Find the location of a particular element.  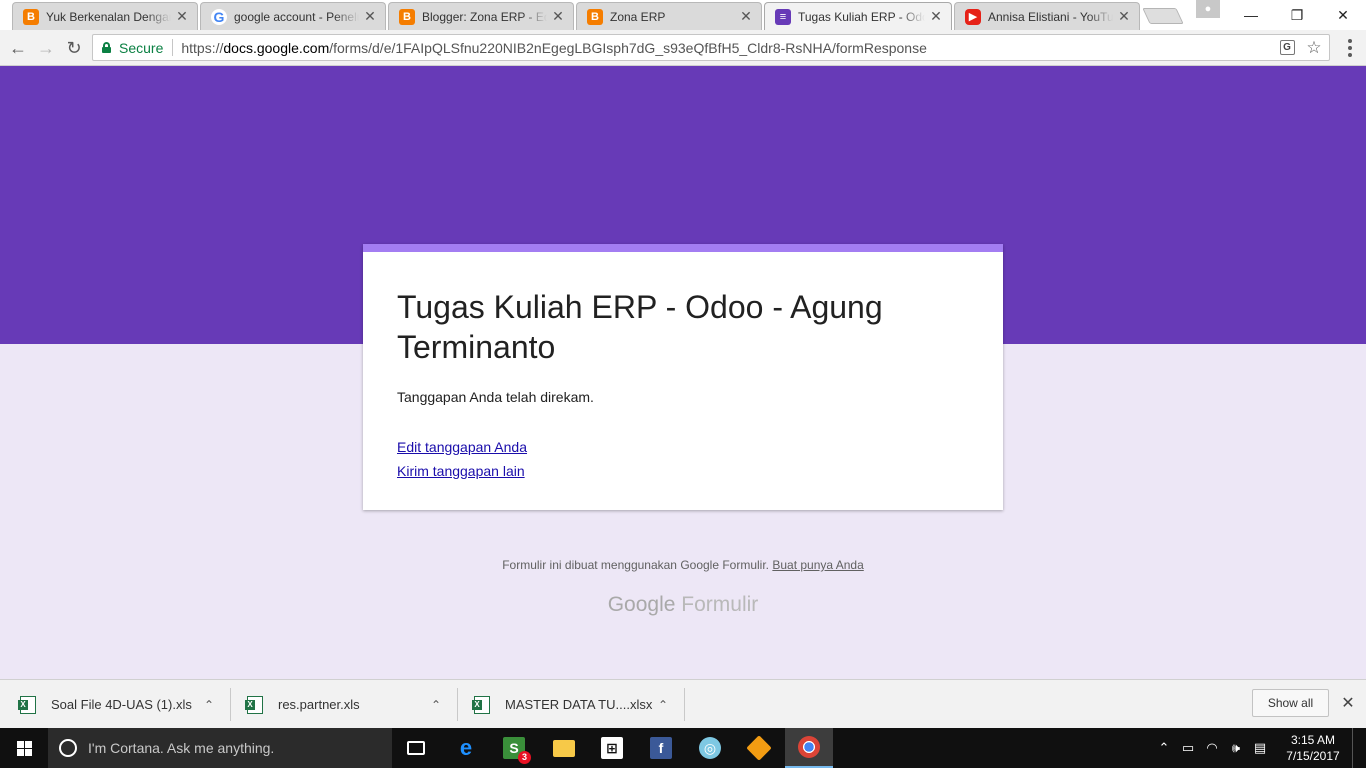

arrow-right-icon: → is located at coordinates (46, 47).